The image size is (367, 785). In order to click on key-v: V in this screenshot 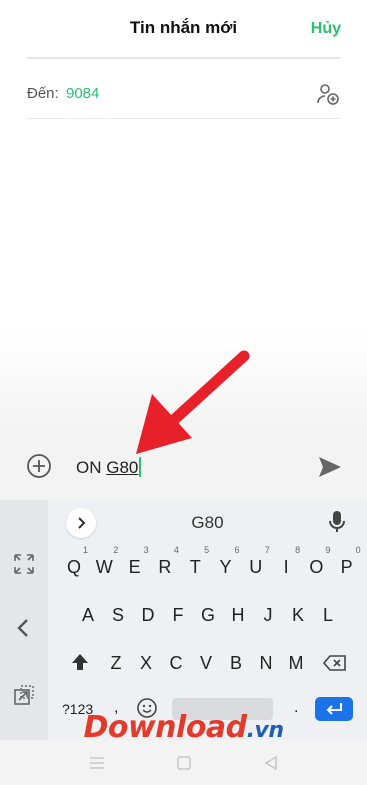, I will do `click(206, 663)`.